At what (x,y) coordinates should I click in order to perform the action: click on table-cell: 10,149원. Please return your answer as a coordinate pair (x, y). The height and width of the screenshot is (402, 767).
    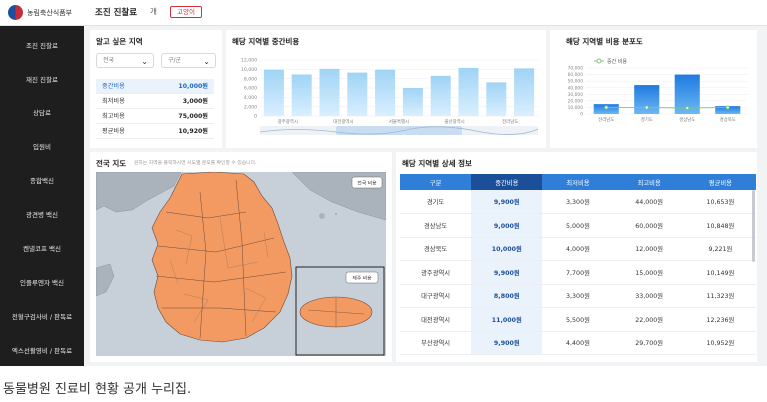
    Looking at the image, I should click on (720, 272).